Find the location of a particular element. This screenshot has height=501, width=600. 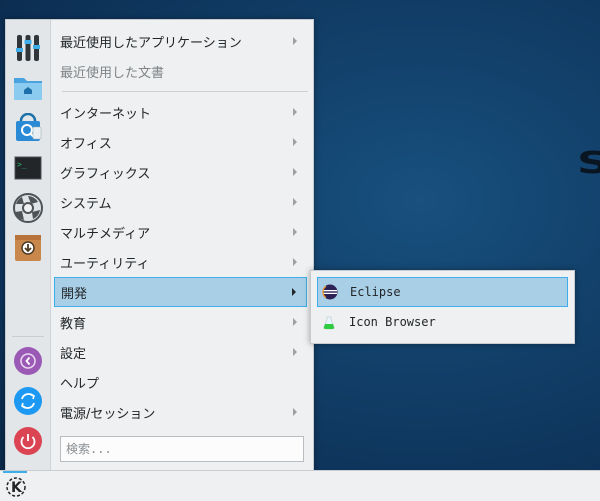

taskbar-panel: K is located at coordinates (300, 485).